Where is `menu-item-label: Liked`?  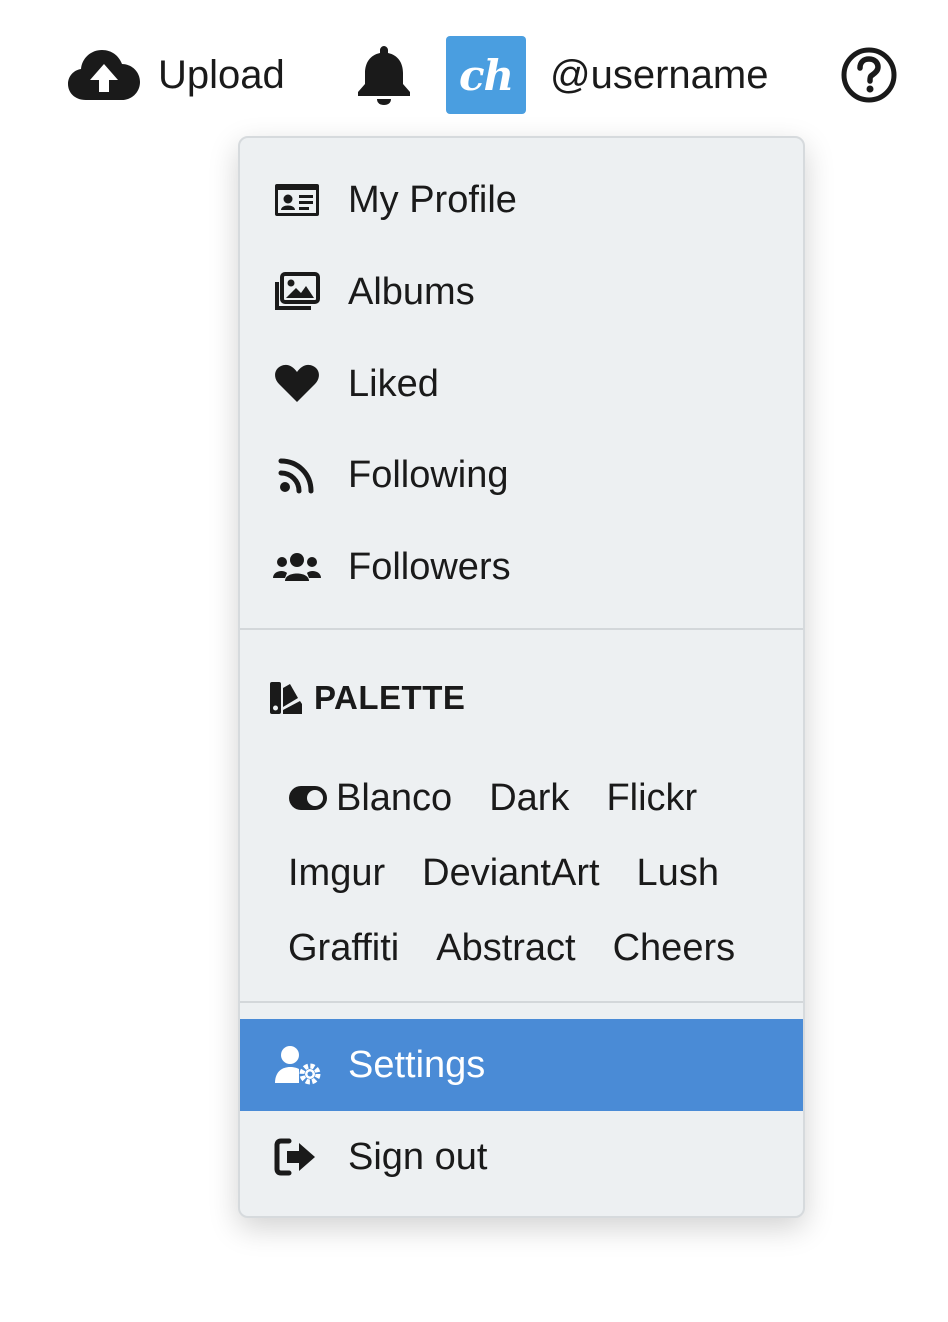
menu-item-label: Liked is located at coordinates (393, 383).